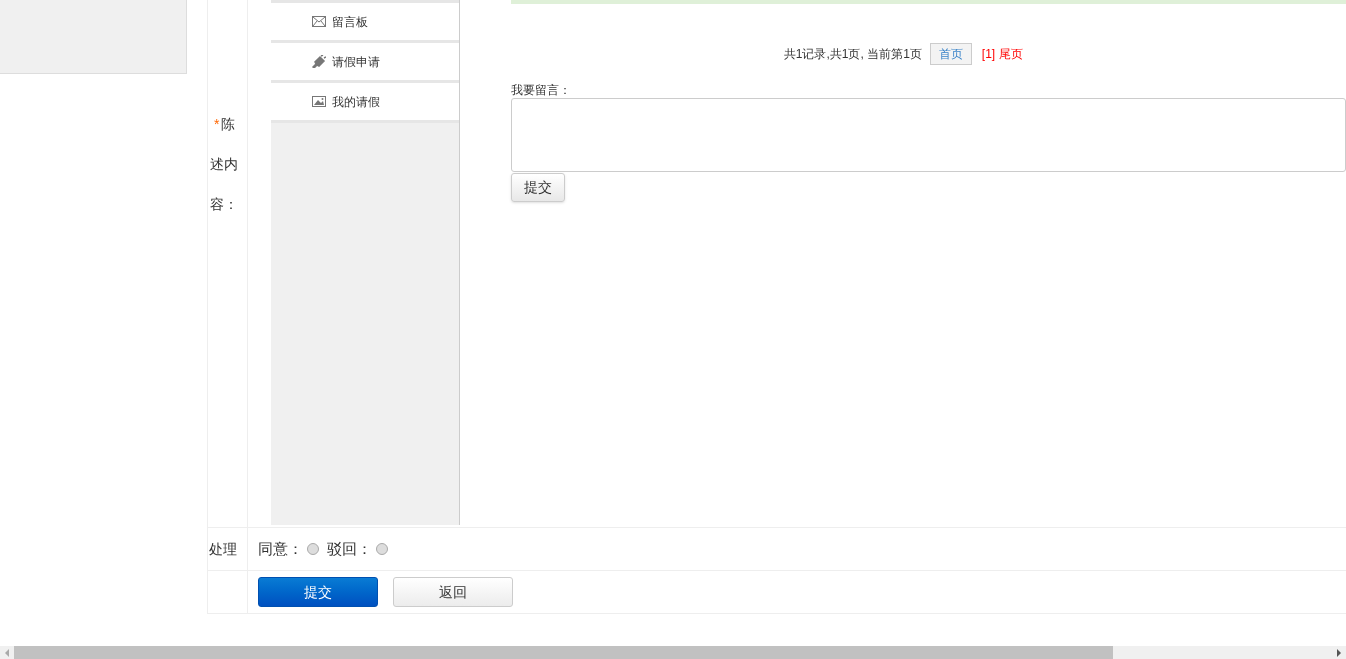 The width and height of the screenshot is (1346, 659). Describe the element at coordinates (319, 21) in the screenshot. I see `envelope-icon` at that location.